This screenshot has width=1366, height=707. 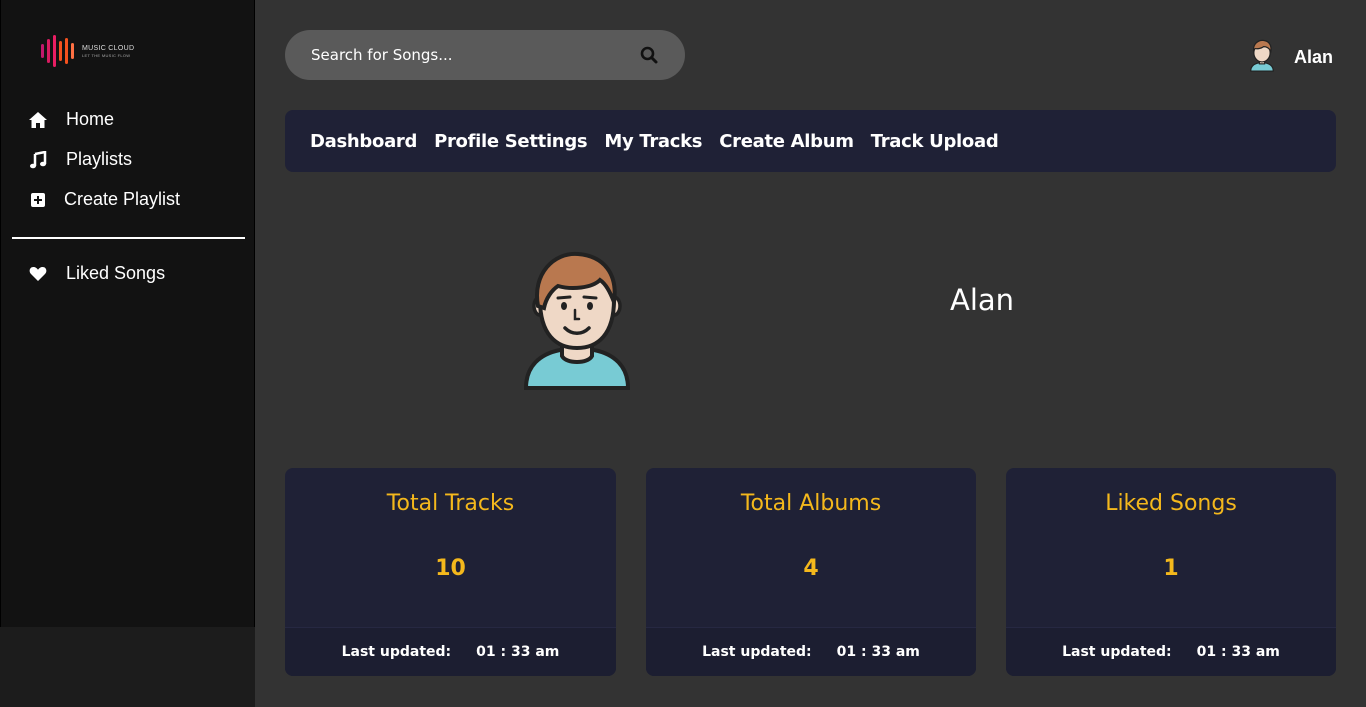 I want to click on tab-dashboard: Dashboard, so click(x=363, y=141).